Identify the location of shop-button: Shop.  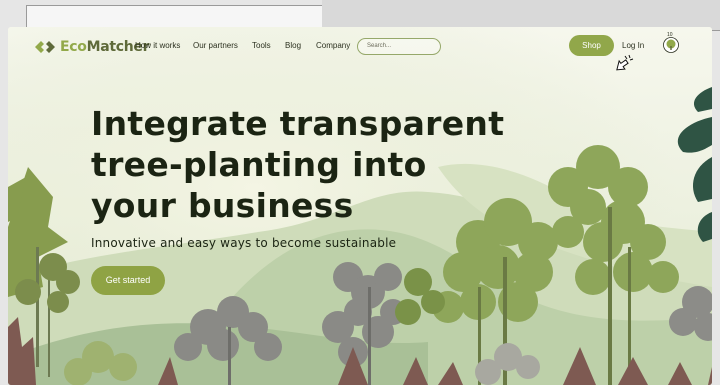
(591, 45).